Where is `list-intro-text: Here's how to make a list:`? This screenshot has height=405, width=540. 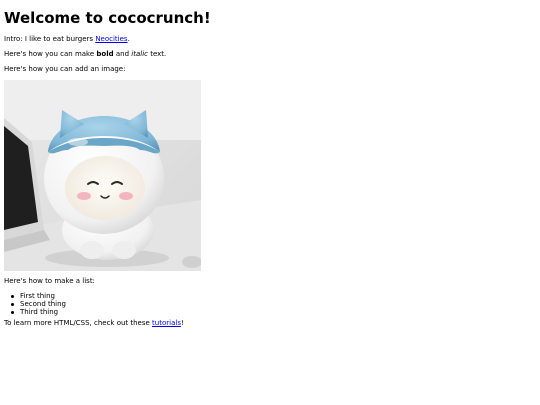 list-intro-text: Here's how to make a list: is located at coordinates (49, 281).